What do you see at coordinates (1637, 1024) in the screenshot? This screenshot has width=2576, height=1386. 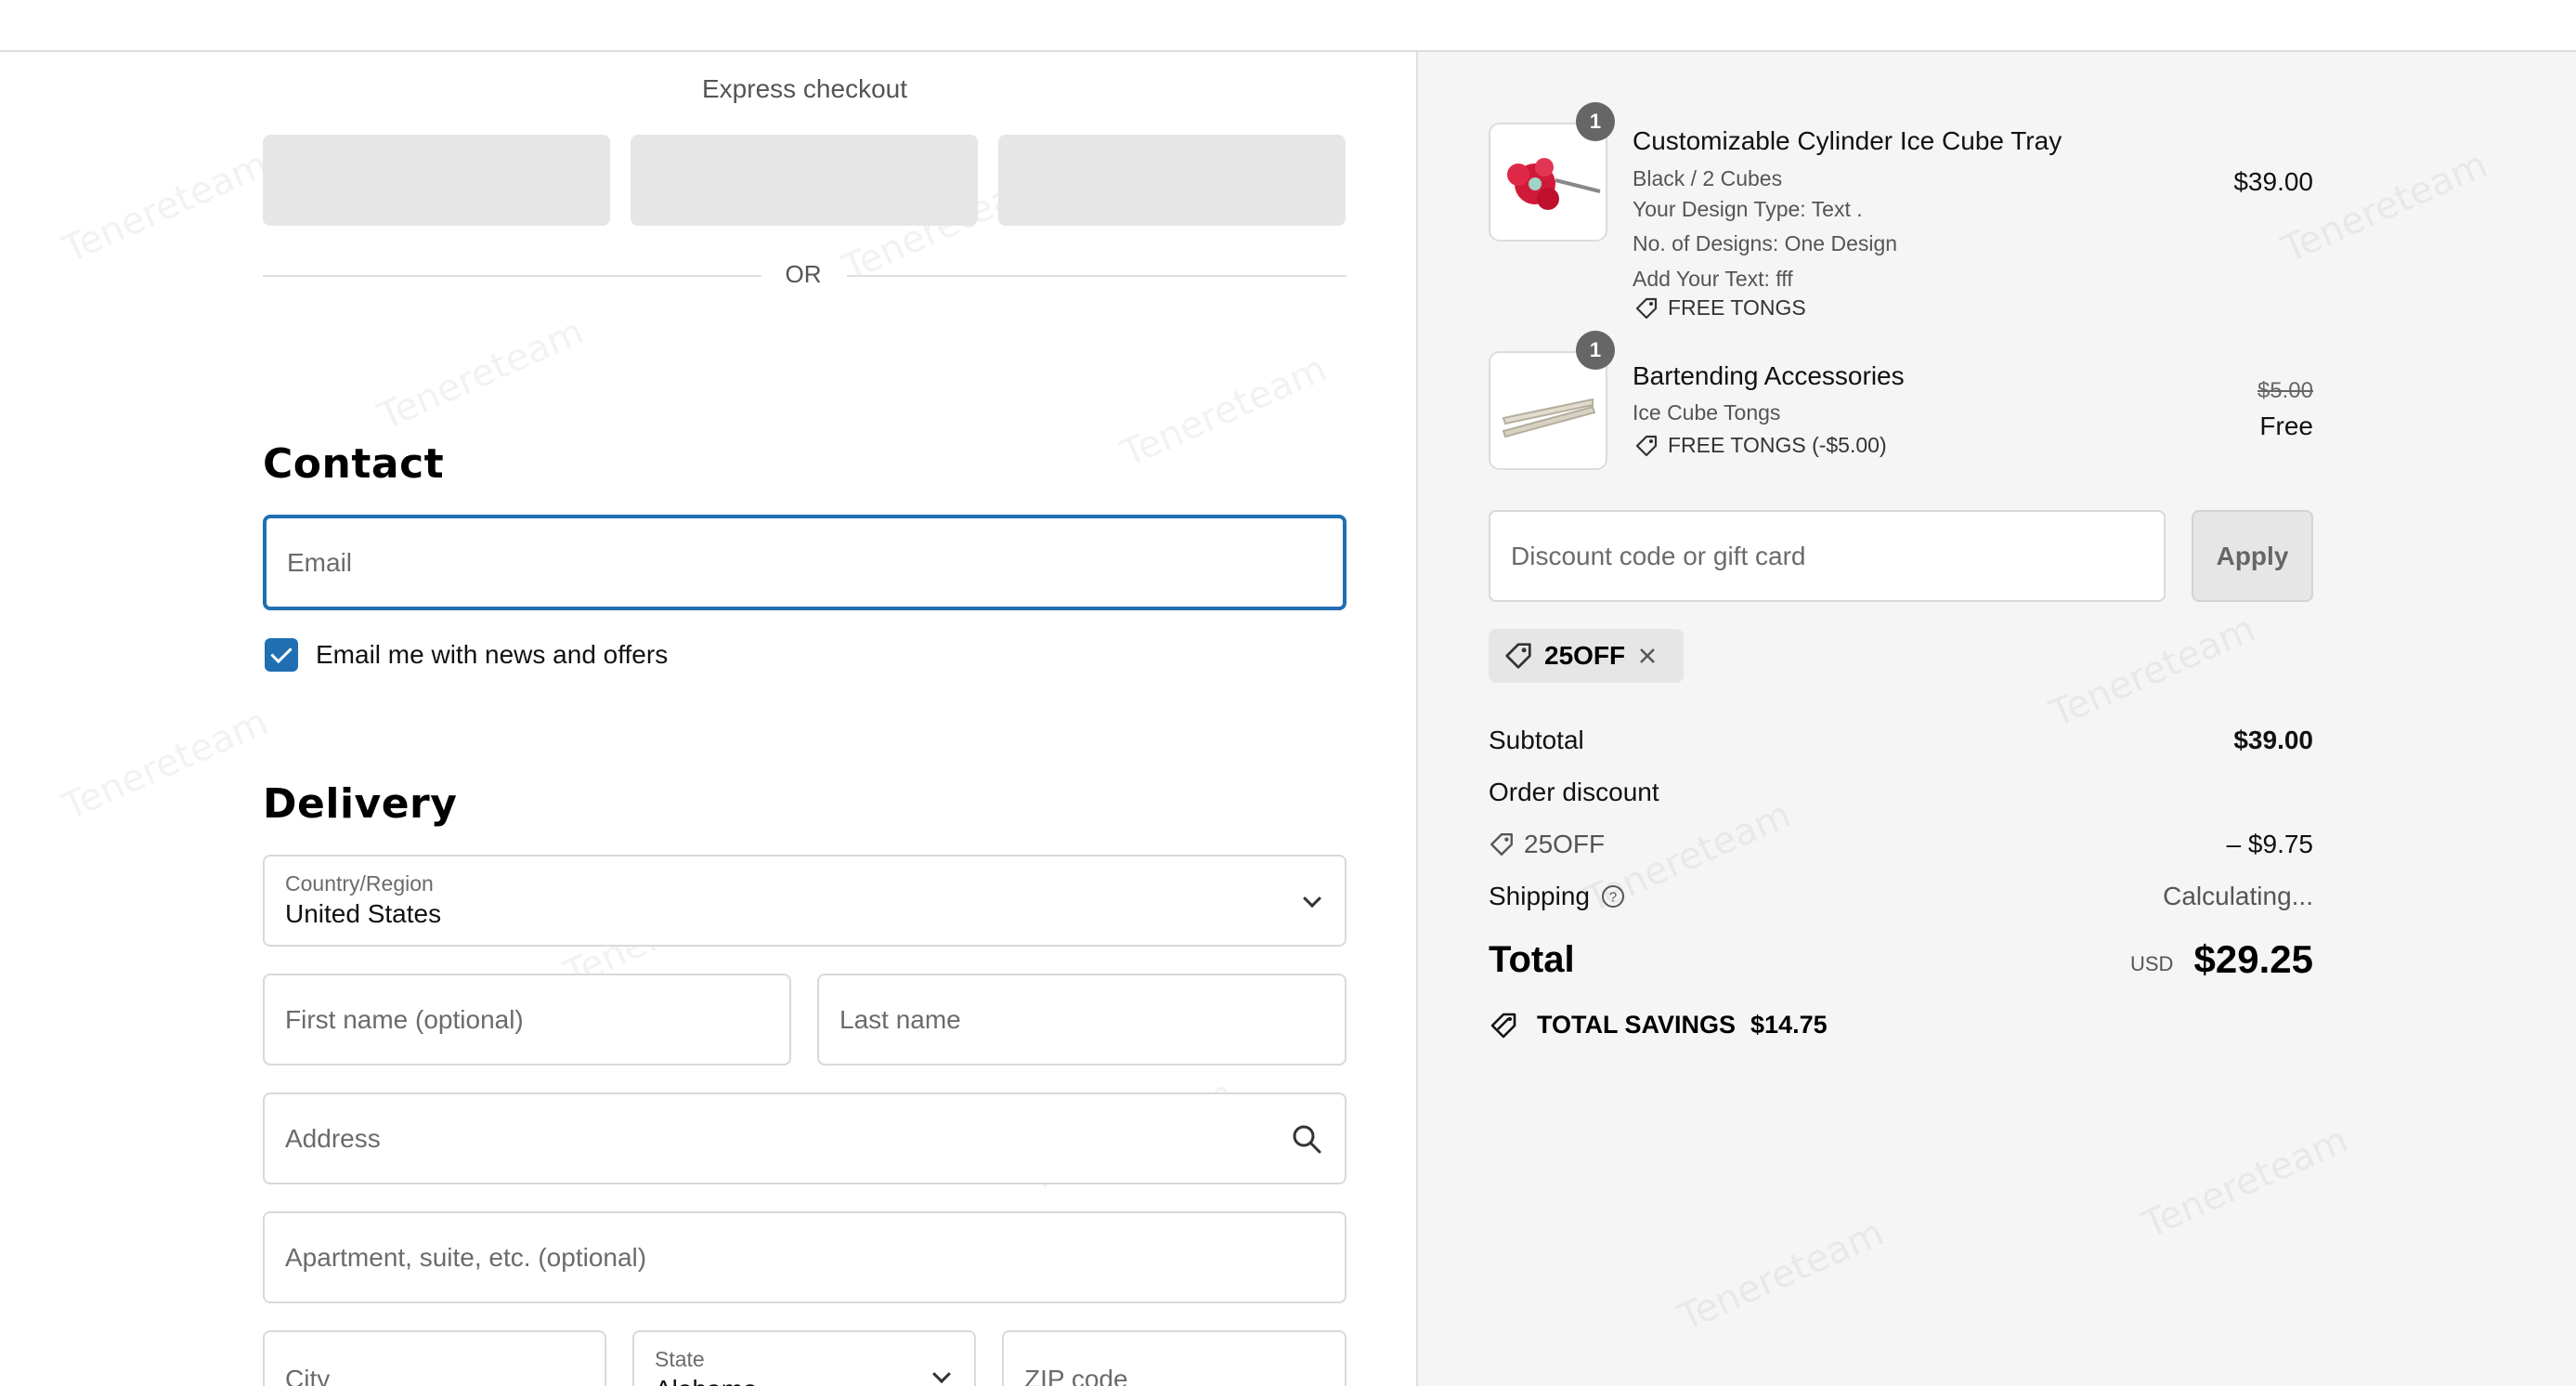 I see `savings-label: TOTAL SAVINGS` at bounding box center [1637, 1024].